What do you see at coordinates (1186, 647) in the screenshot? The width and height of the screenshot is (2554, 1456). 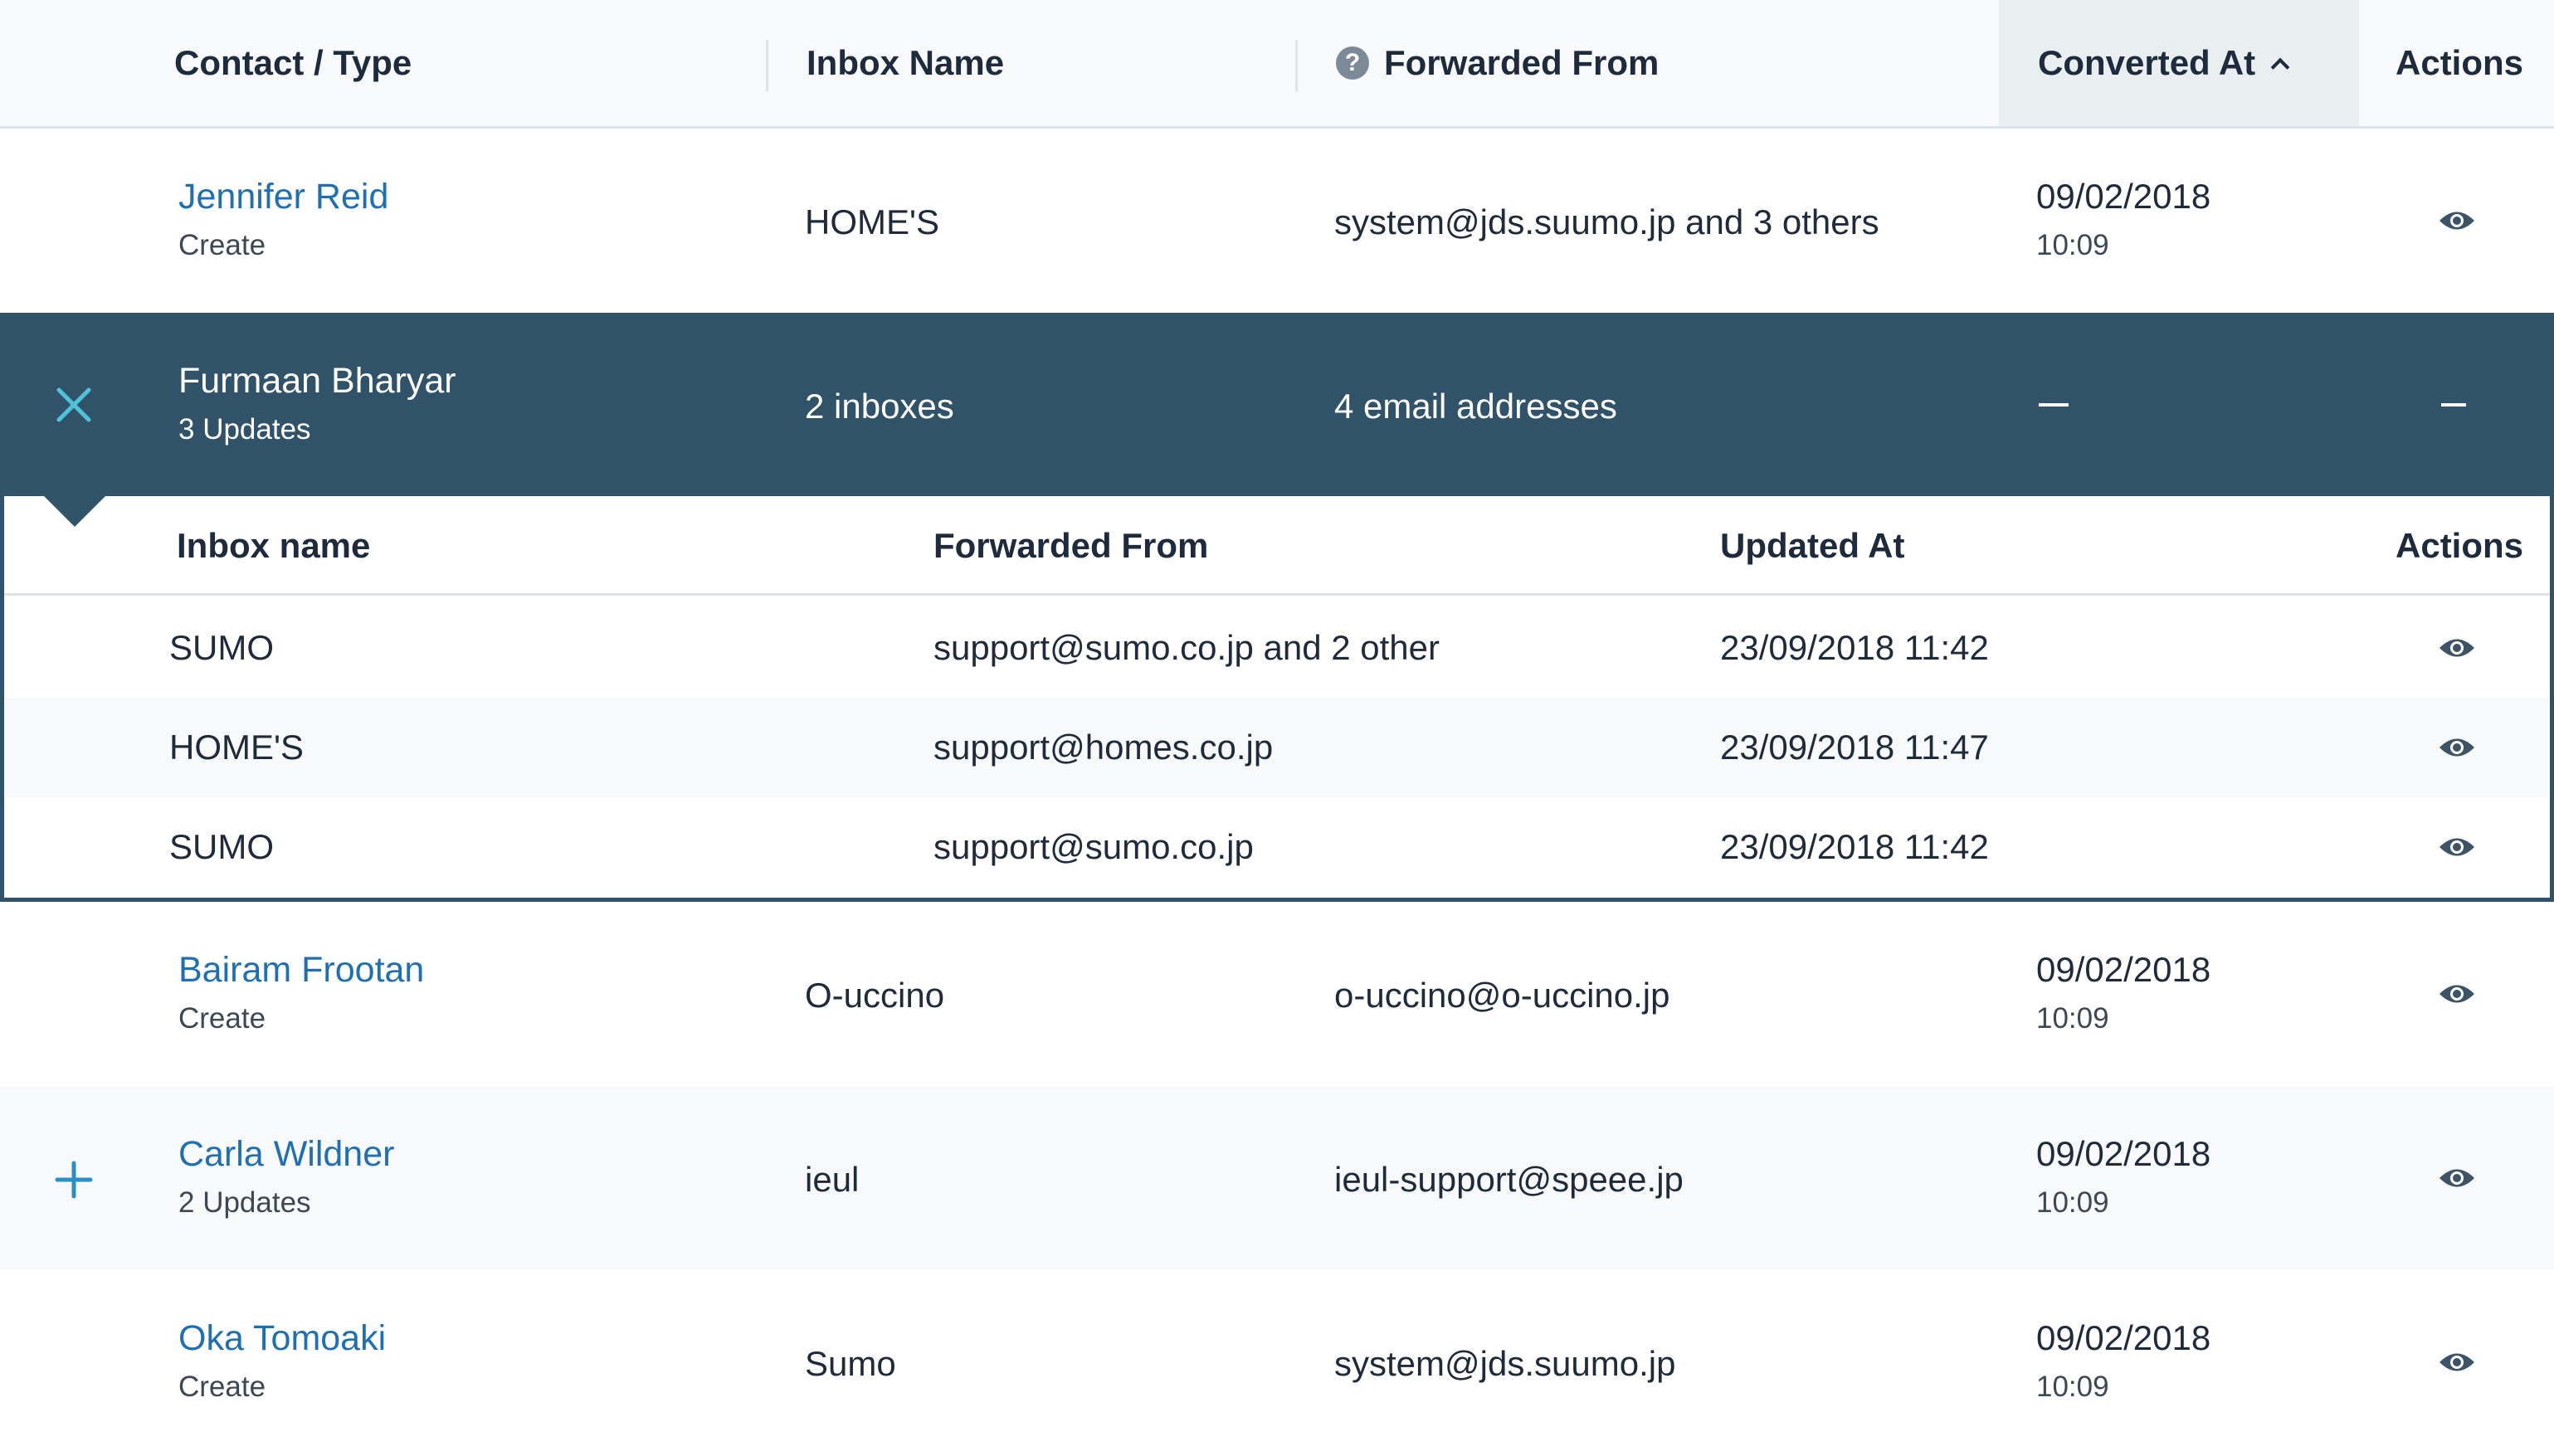 I see `sub-forwarded-from: support@sumo.co.jp and 2 other` at bounding box center [1186, 647].